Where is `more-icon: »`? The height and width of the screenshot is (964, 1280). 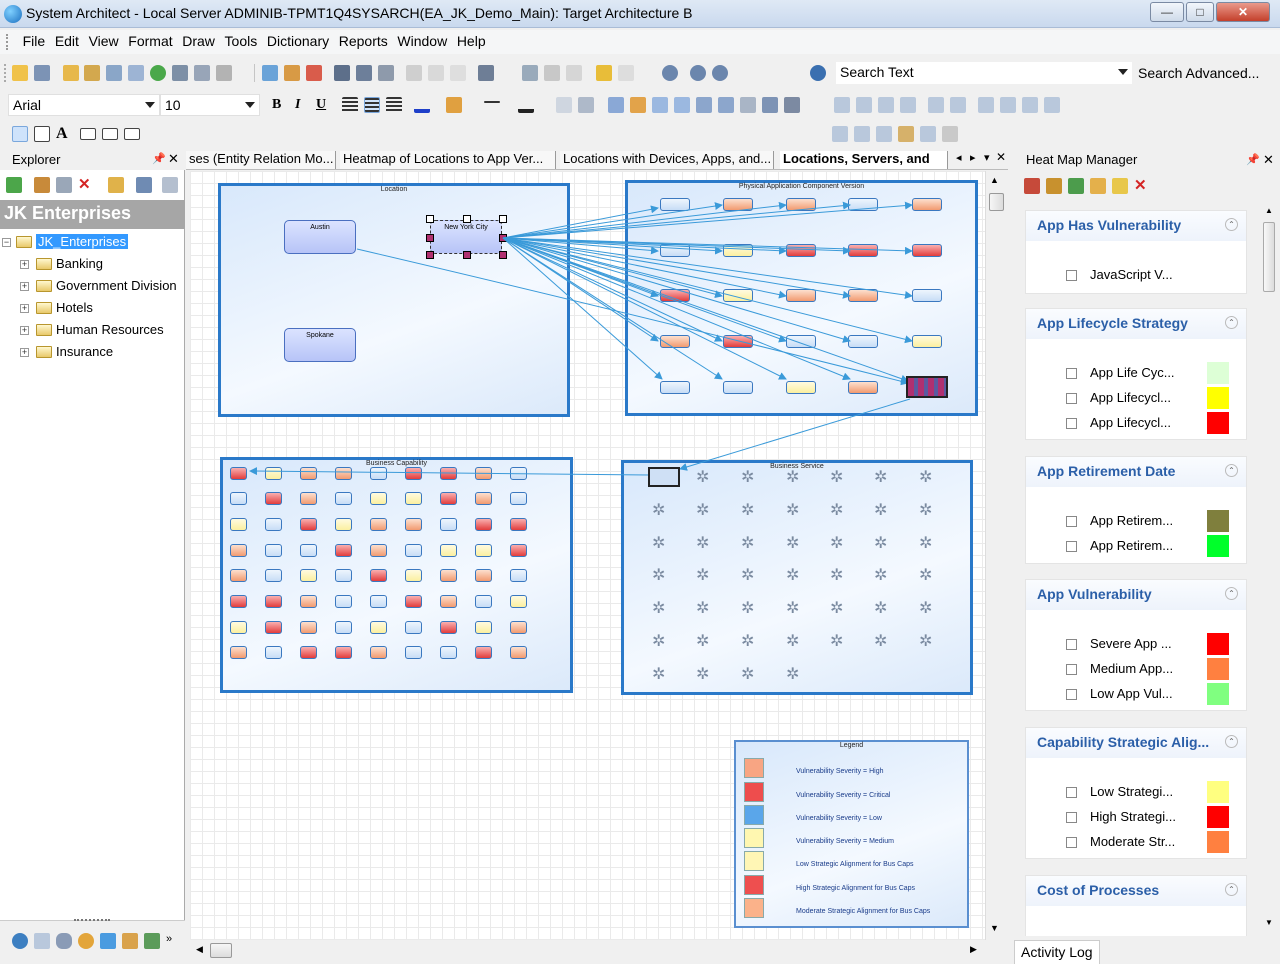 more-icon: » is located at coordinates (169, 939).